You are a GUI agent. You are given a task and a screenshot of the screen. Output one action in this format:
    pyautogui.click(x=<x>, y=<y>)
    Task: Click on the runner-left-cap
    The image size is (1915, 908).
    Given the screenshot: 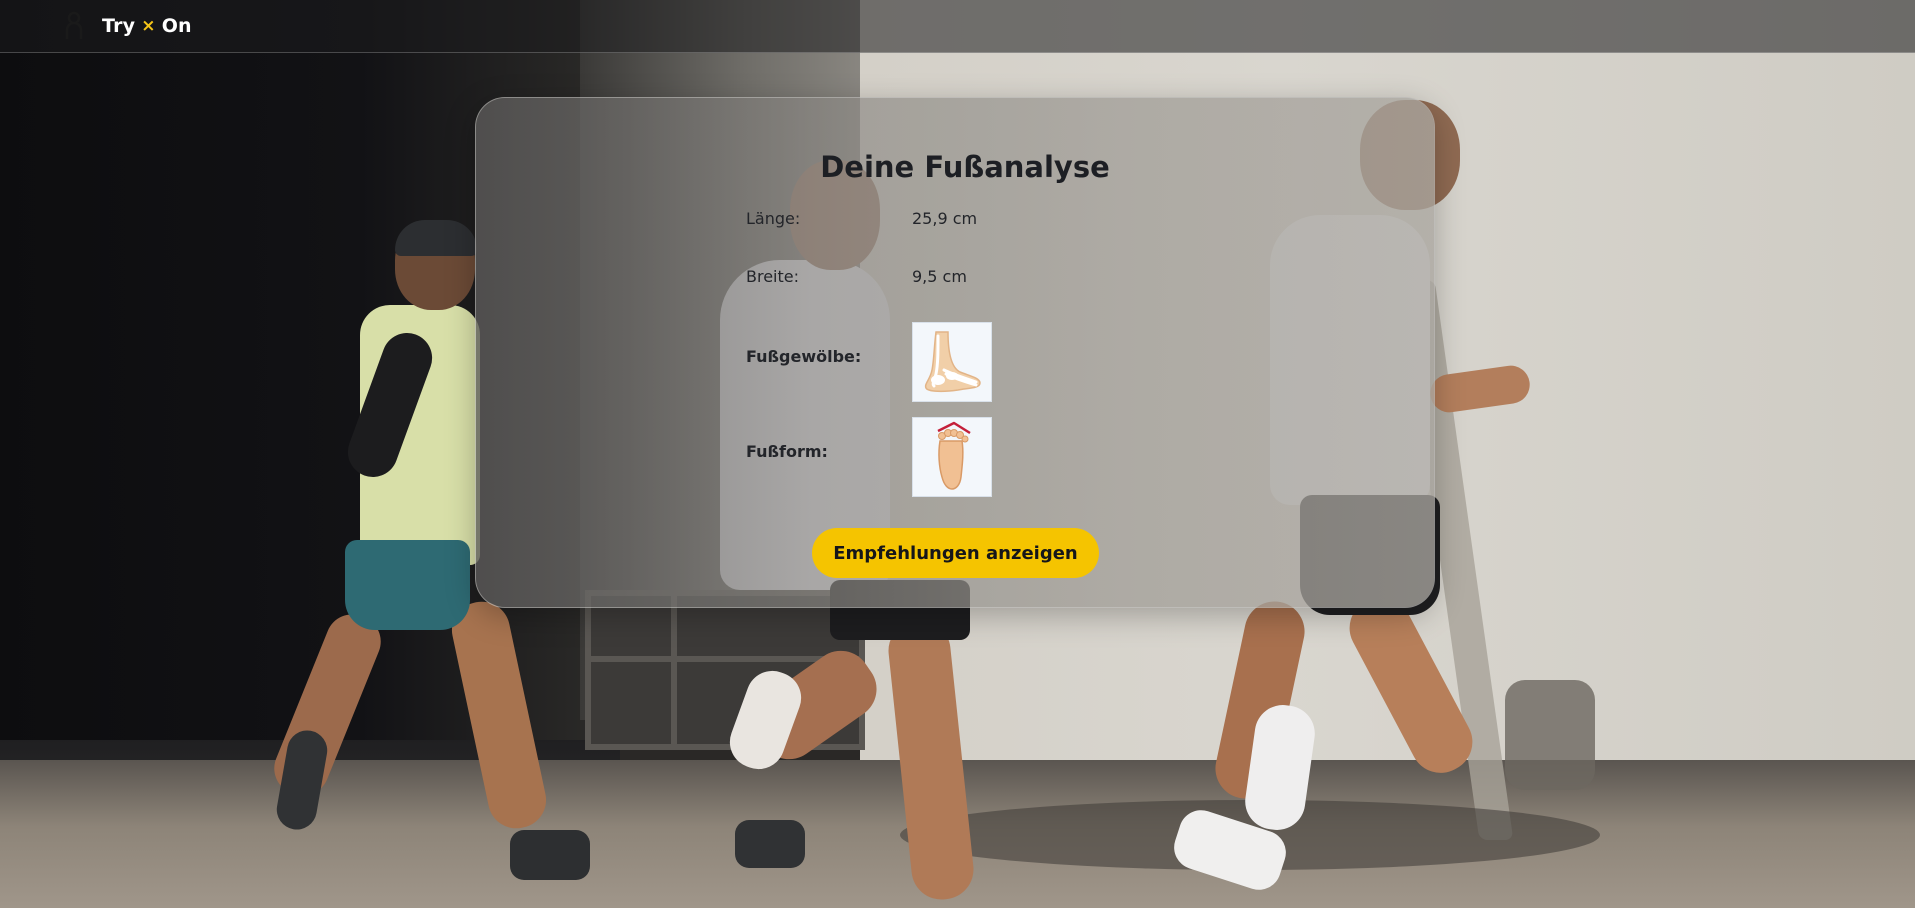 What is the action you would take?
    pyautogui.click(x=436, y=238)
    